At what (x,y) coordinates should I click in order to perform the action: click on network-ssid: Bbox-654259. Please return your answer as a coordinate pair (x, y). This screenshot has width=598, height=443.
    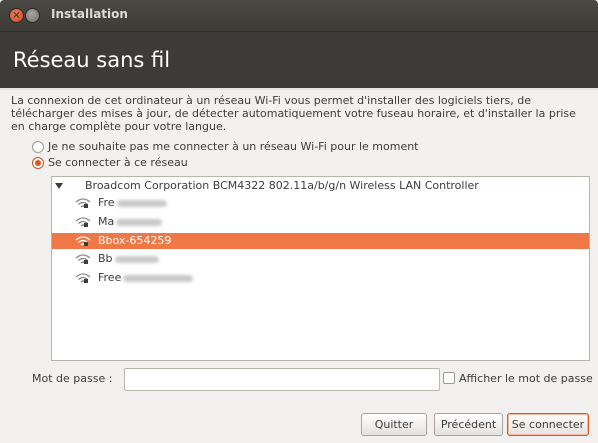
    Looking at the image, I should click on (135, 240).